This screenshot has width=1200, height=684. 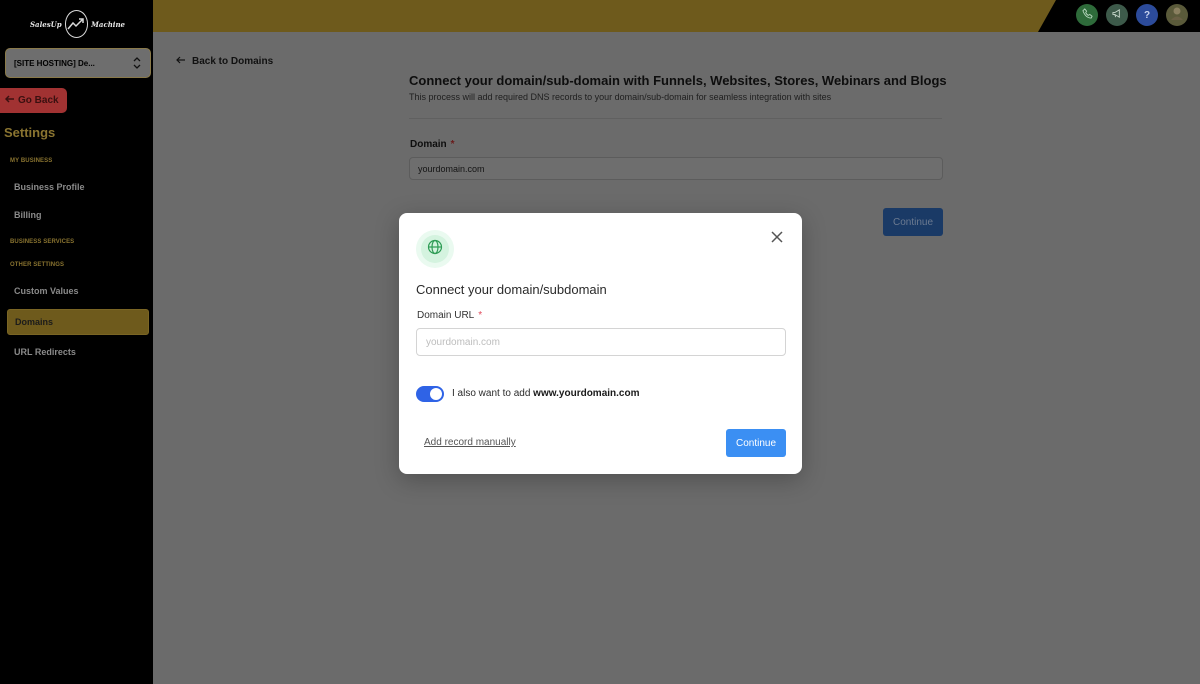 What do you see at coordinates (137, 63) in the screenshot?
I see `chevron-up-down-icon` at bounding box center [137, 63].